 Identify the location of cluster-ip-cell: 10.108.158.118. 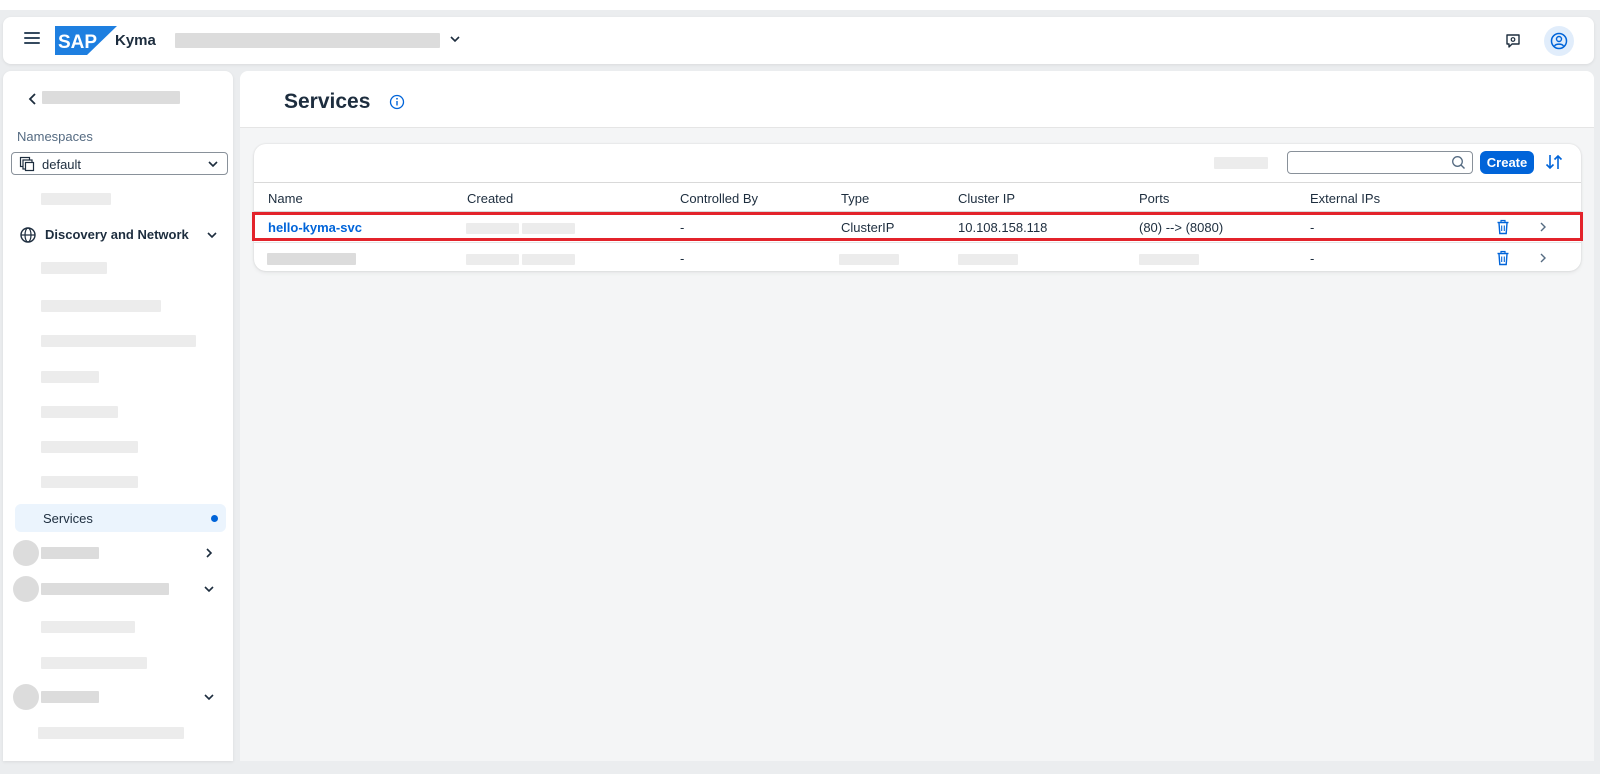
(1003, 227).